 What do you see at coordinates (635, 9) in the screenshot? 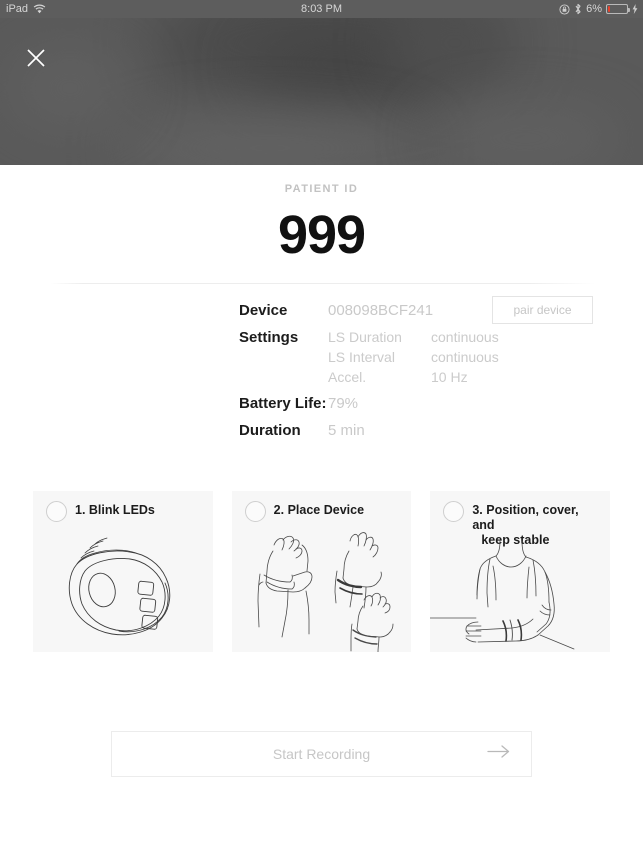
I see `charging-bolt-icon` at bounding box center [635, 9].